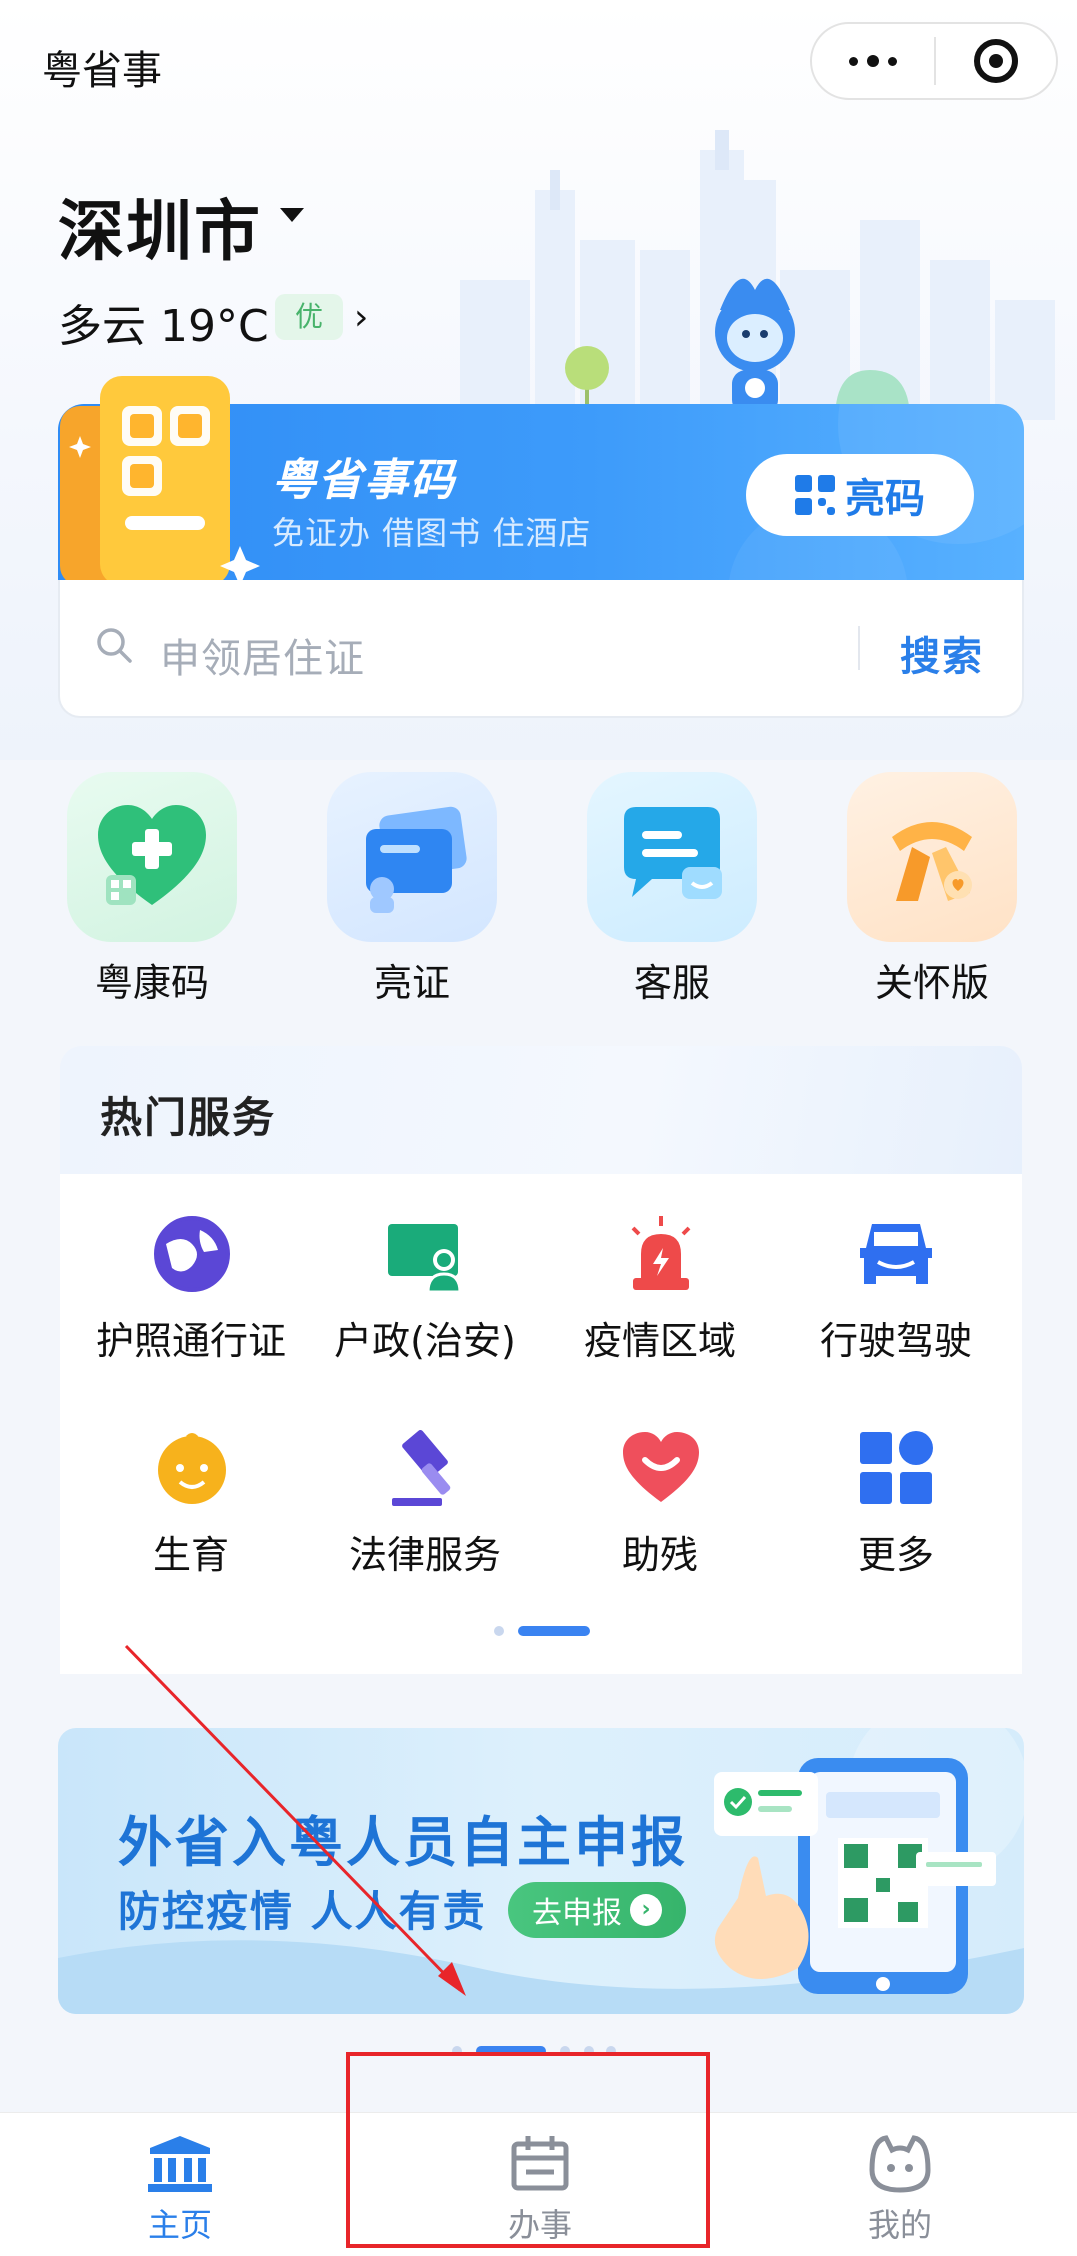  What do you see at coordinates (661, 1467) in the screenshot?
I see `heart-smile-icon` at bounding box center [661, 1467].